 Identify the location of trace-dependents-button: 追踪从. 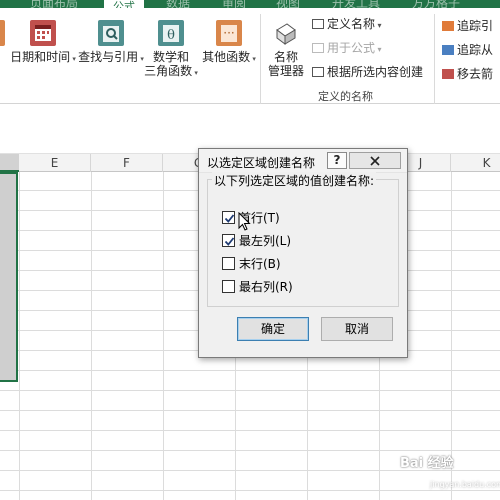
(467, 50).